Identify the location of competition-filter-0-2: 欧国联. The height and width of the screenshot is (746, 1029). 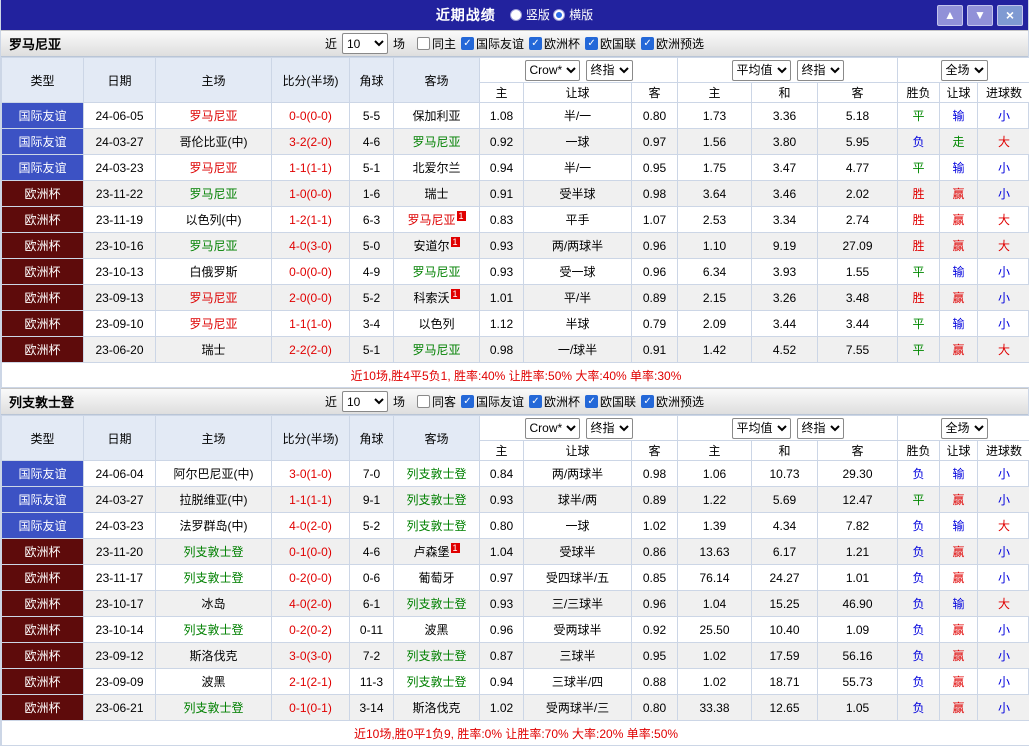
(610, 43).